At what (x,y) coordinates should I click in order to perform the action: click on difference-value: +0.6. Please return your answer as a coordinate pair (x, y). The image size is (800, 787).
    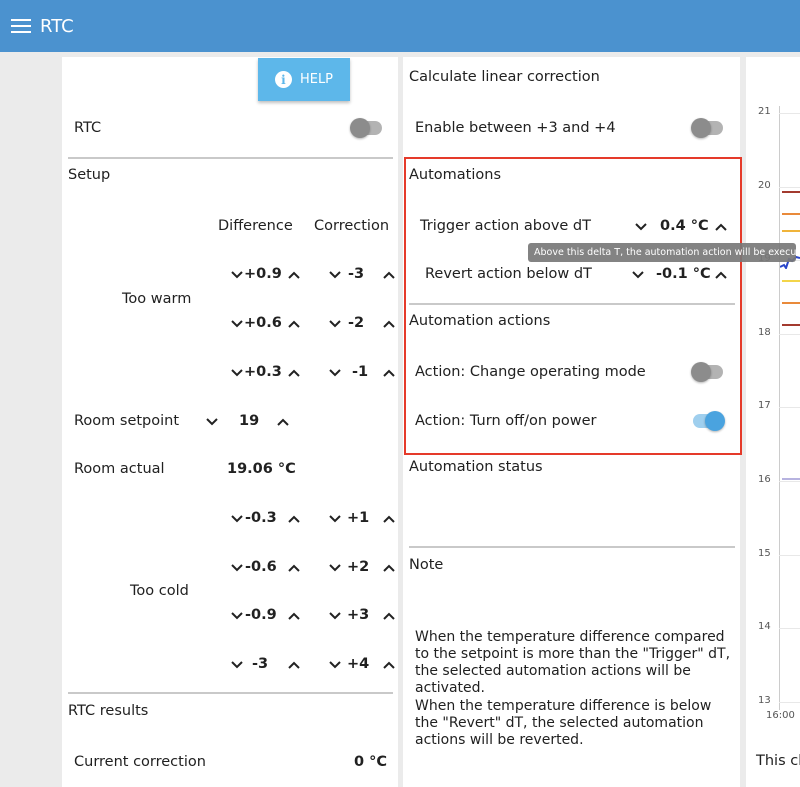
    Looking at the image, I should click on (263, 323).